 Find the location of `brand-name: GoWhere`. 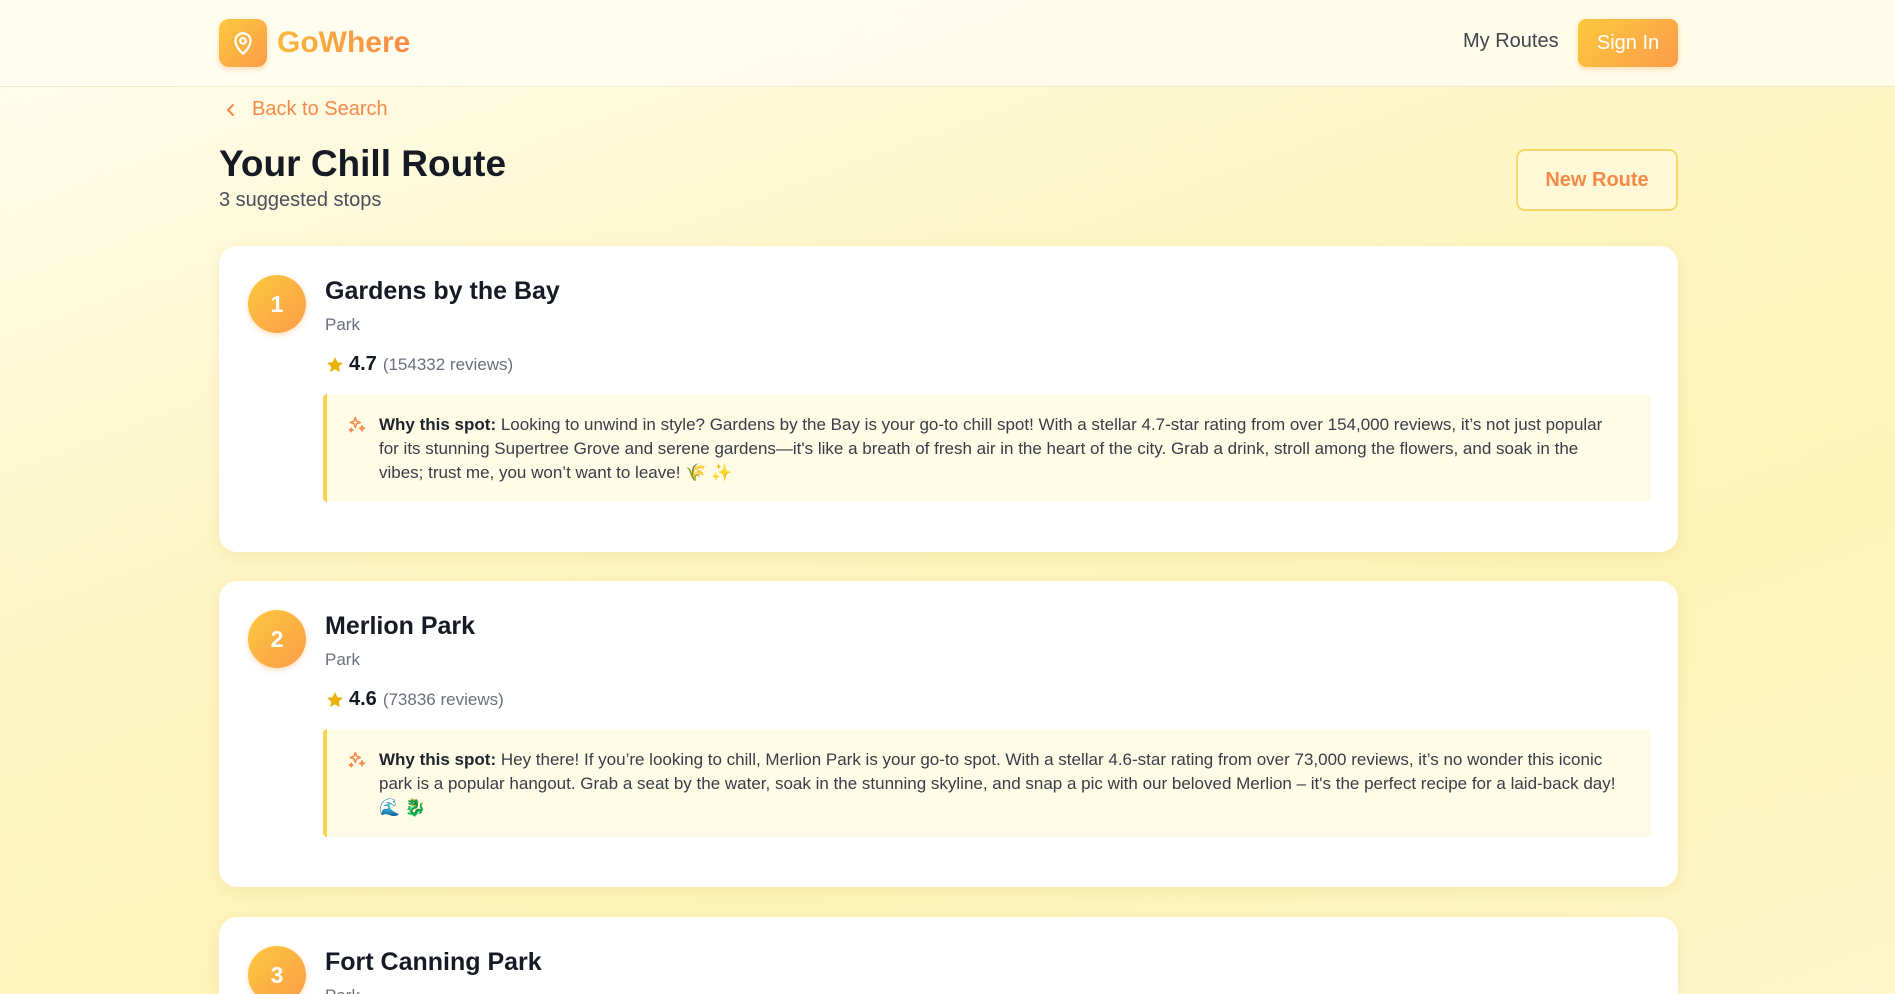

brand-name: GoWhere is located at coordinates (344, 42).